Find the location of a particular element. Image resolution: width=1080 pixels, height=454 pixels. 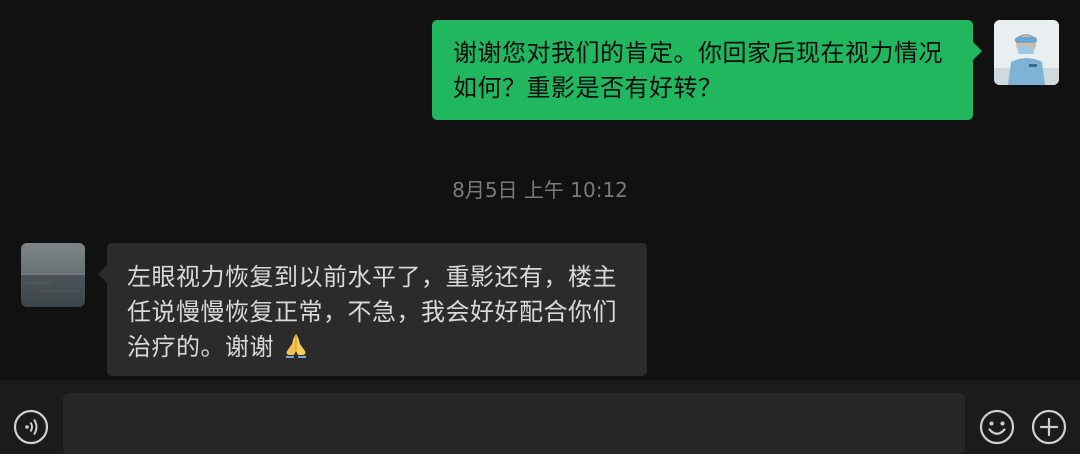

self-avatar is located at coordinates (1026, 52).